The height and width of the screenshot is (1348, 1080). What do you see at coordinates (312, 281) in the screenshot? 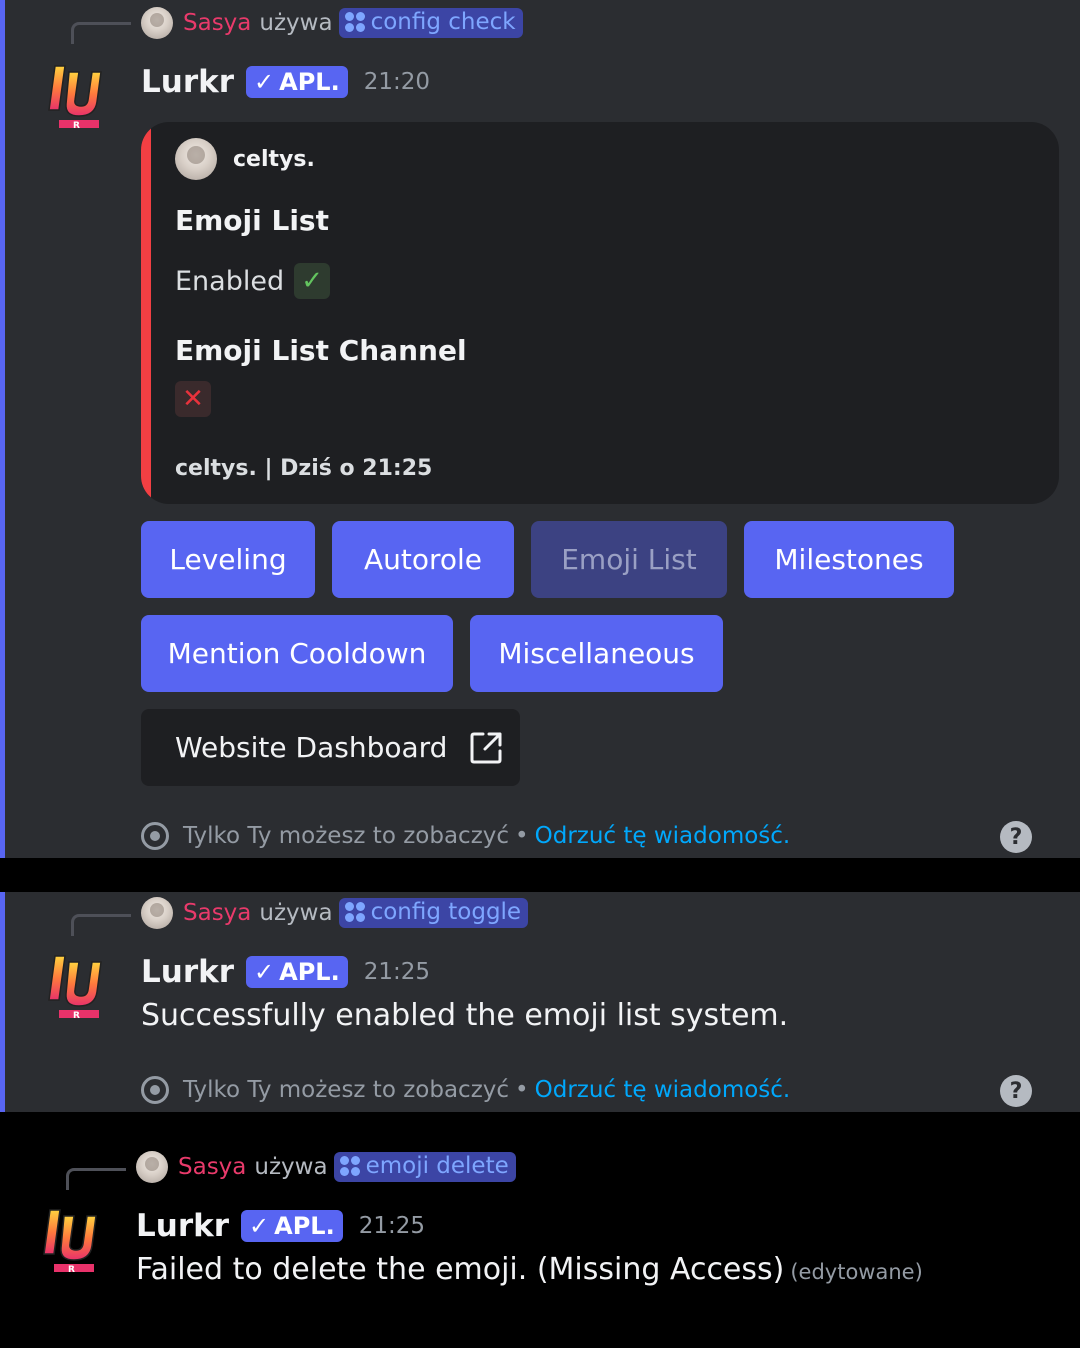
I see `check-mark-icon: ✓` at bounding box center [312, 281].